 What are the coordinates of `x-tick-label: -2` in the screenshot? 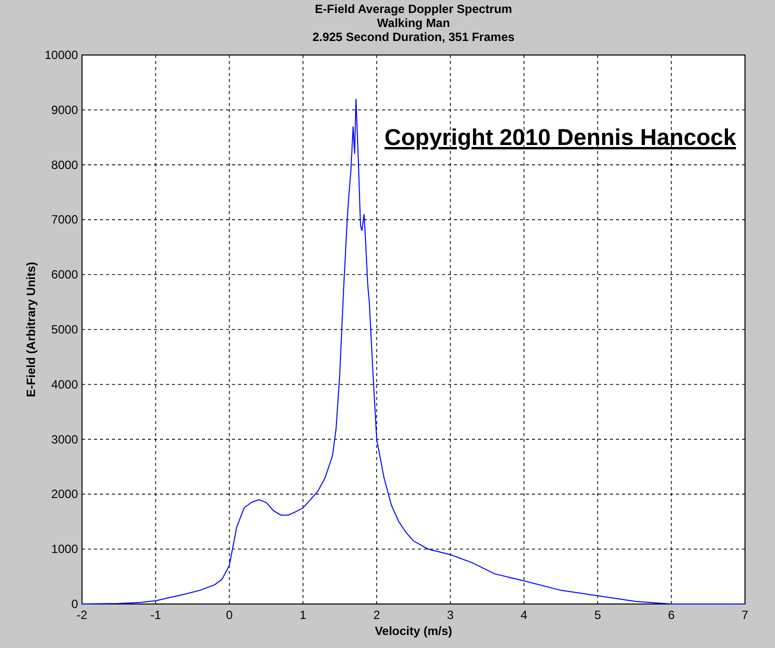 It's located at (82, 615).